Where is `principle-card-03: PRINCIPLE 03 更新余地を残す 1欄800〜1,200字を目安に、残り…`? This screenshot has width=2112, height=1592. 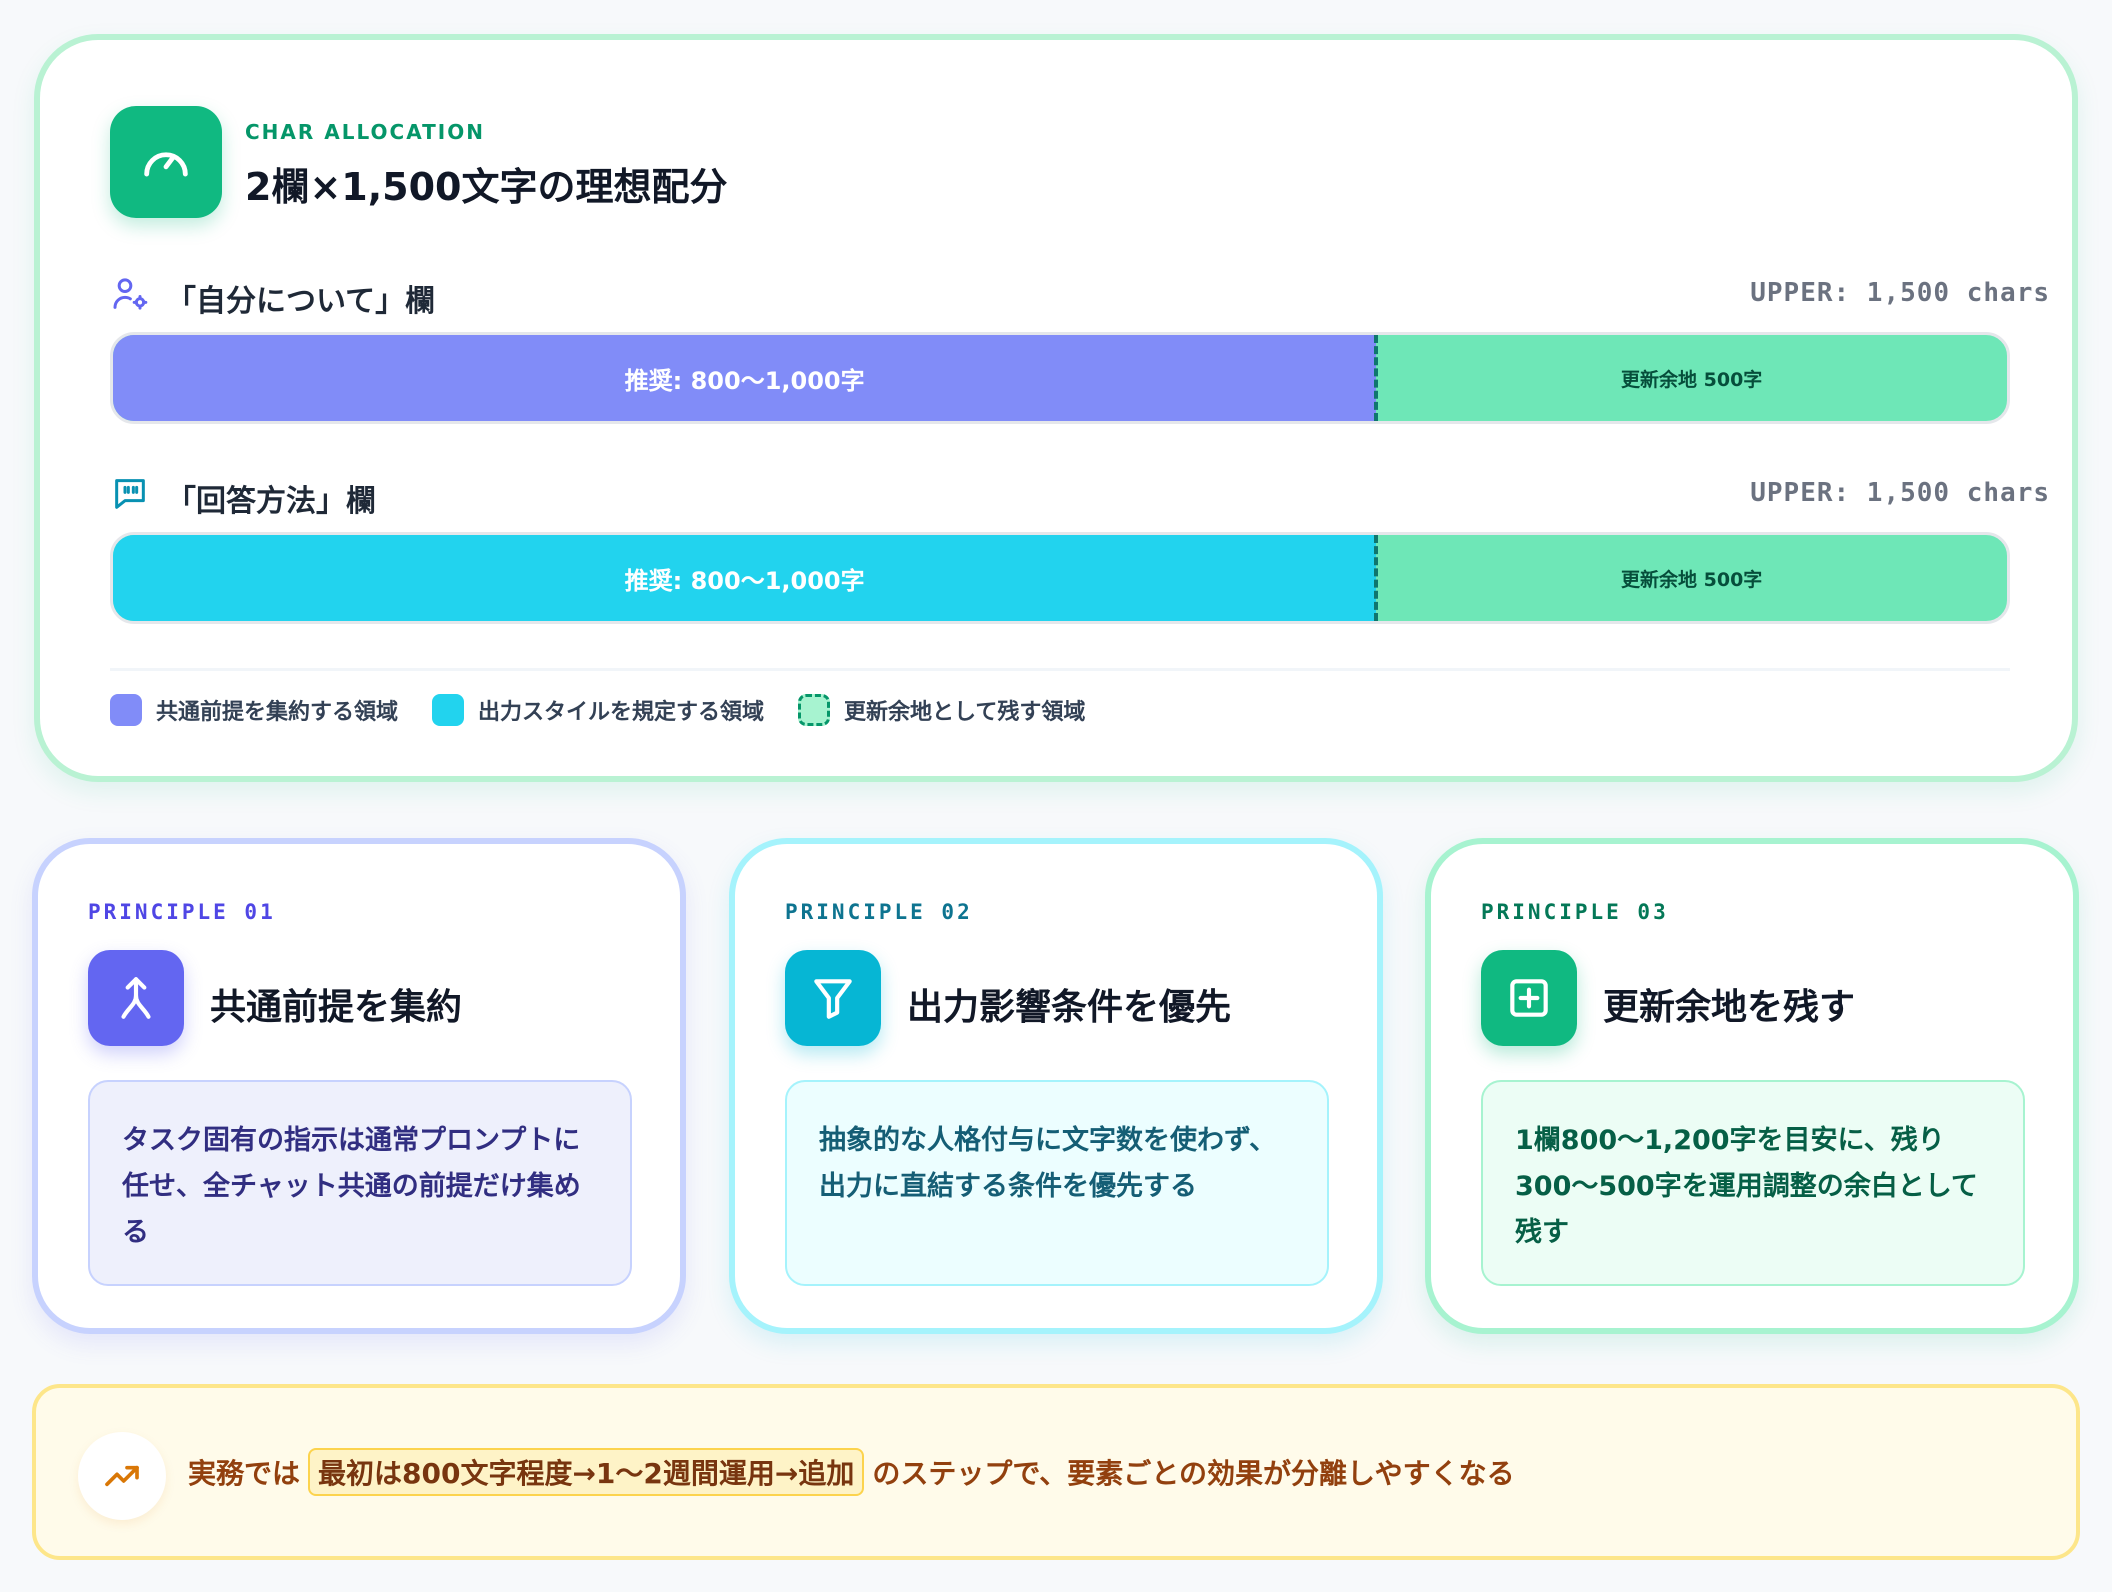
principle-card-03: PRINCIPLE 03 更新余地を残す 1欄800〜1,200字を目安に、残り… is located at coordinates (1752, 1086).